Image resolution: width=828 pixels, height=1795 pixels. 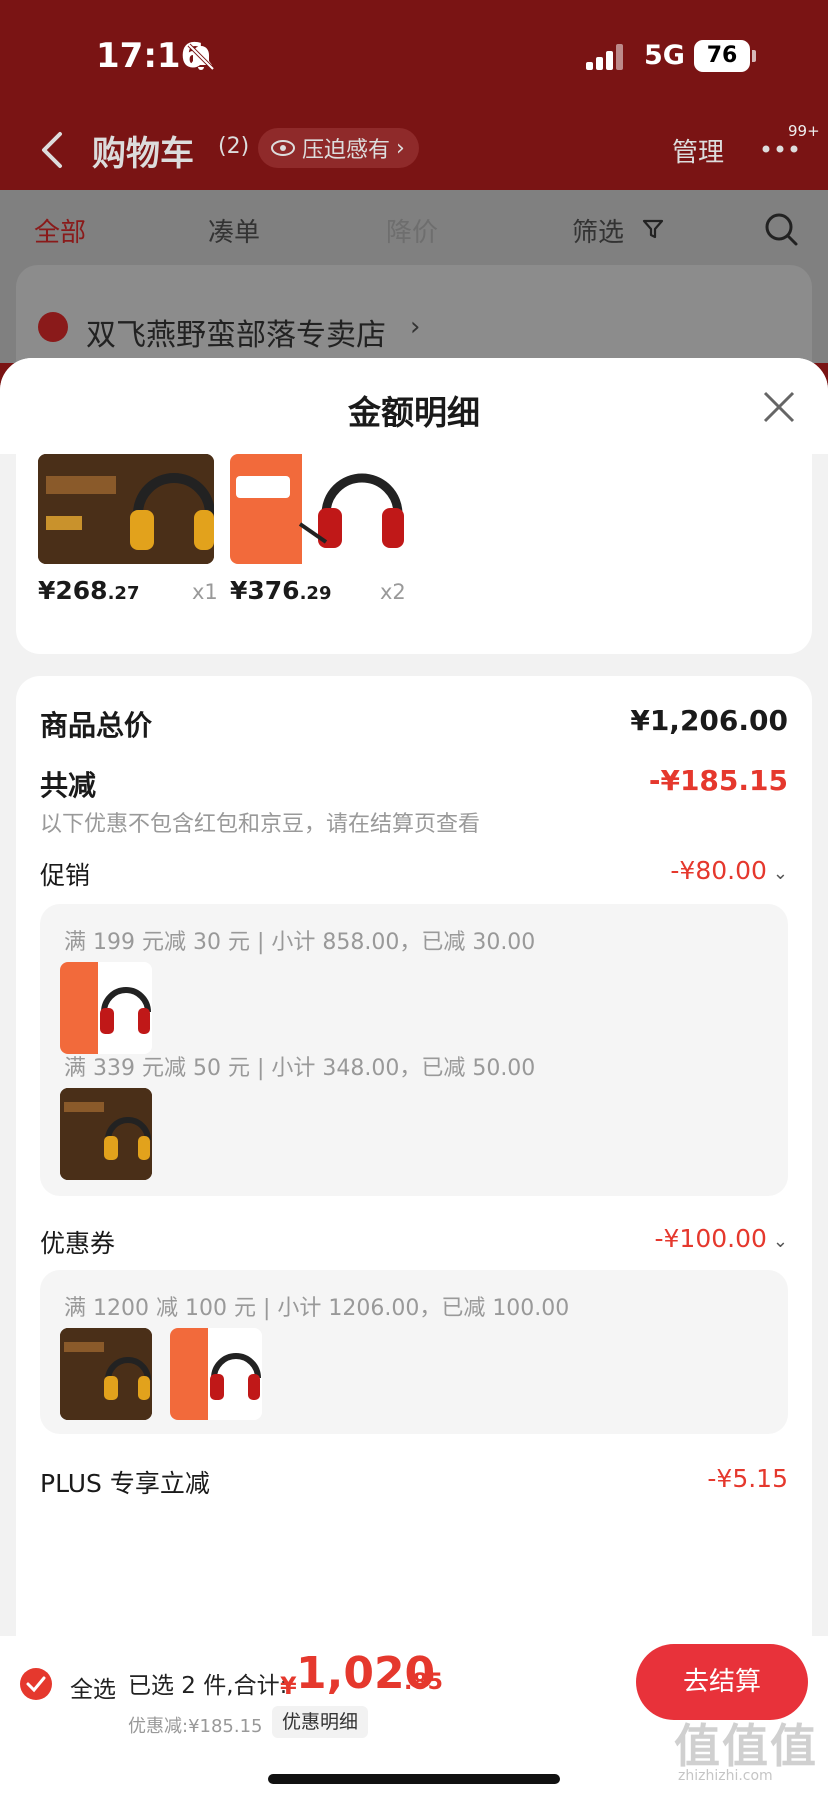 I want to click on item-price: ¥376.29, so click(x=280, y=590).